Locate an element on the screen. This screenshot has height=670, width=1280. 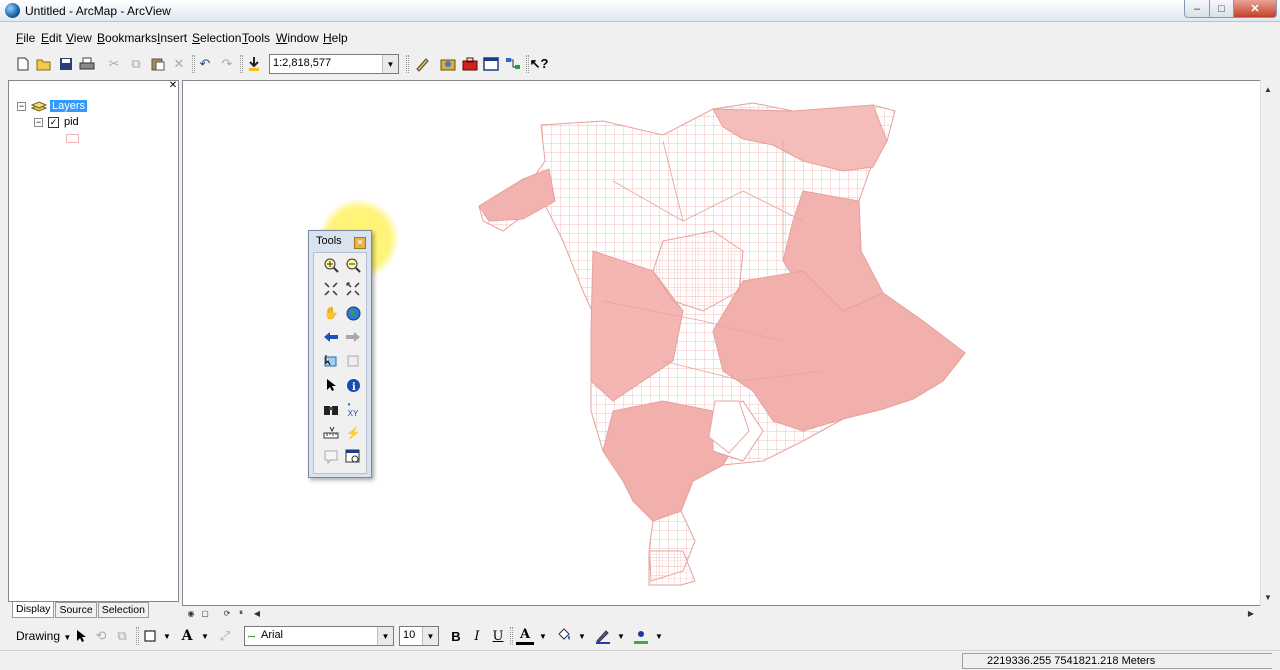
select-elements-icon is located at coordinates (81, 636).